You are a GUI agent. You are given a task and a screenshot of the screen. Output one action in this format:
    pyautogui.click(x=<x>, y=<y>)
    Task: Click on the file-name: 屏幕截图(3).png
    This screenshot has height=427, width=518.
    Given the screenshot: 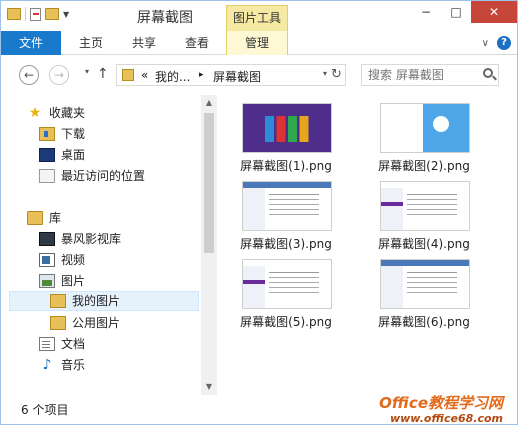 What is the action you would take?
    pyautogui.click(x=286, y=244)
    